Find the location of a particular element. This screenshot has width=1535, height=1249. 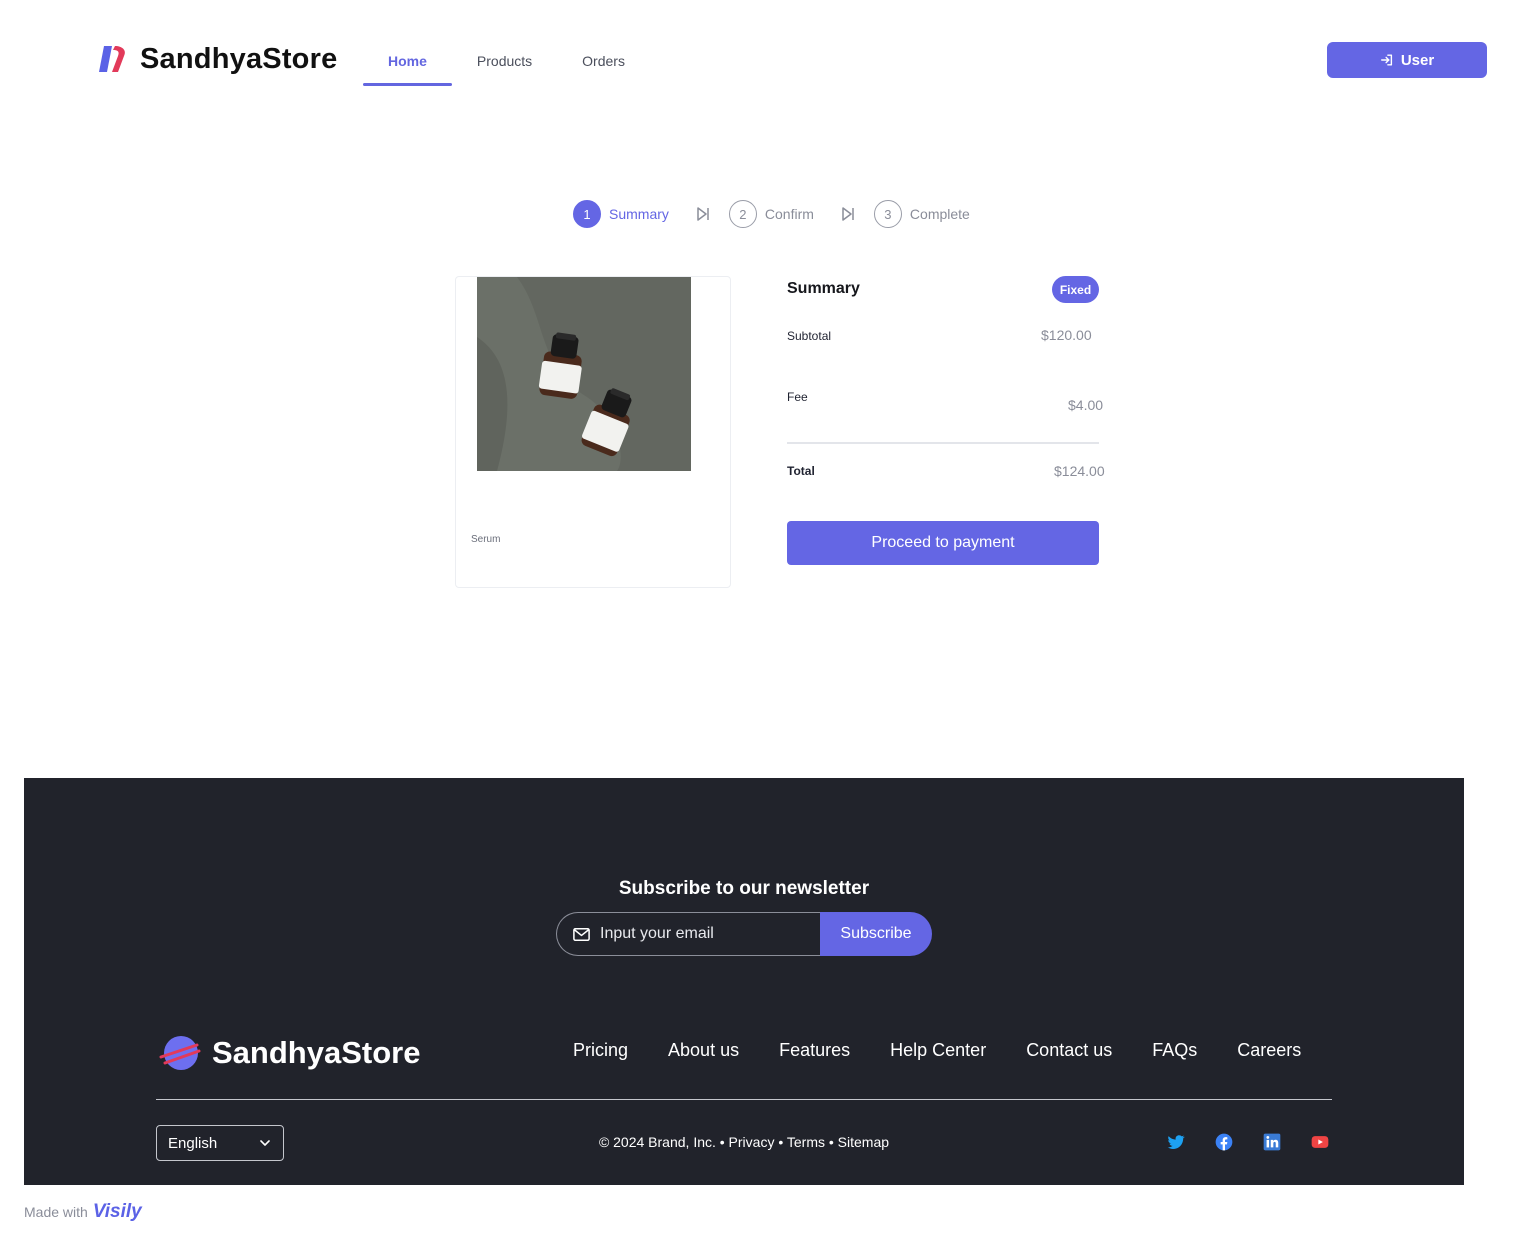

checkout-stepper: 1 Summary 2 Confirm 3 Complete is located at coordinates (771, 214).